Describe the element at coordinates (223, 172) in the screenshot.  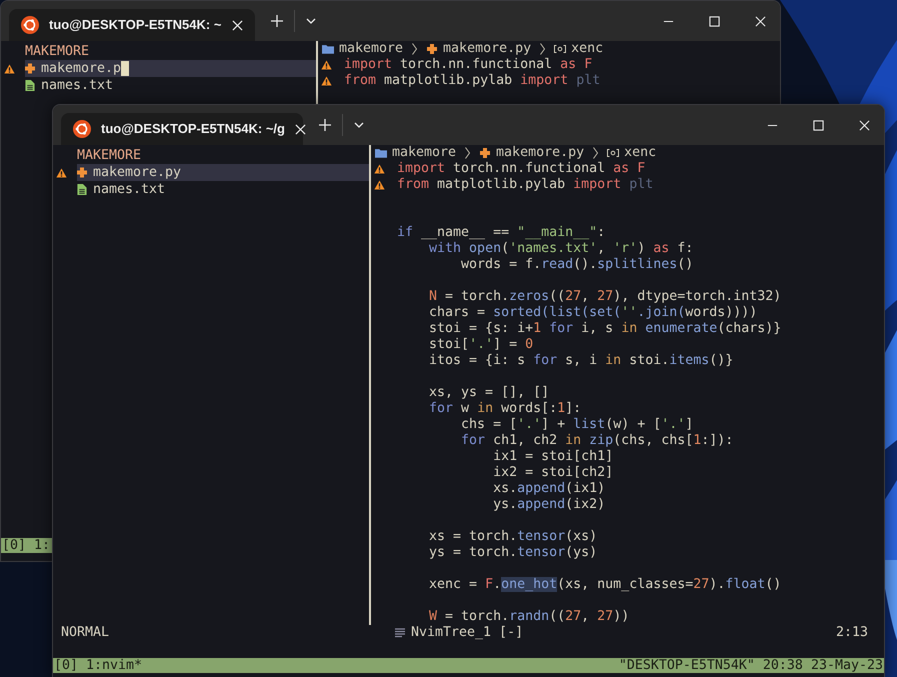
I see `file-tree-item: makemore.py` at that location.